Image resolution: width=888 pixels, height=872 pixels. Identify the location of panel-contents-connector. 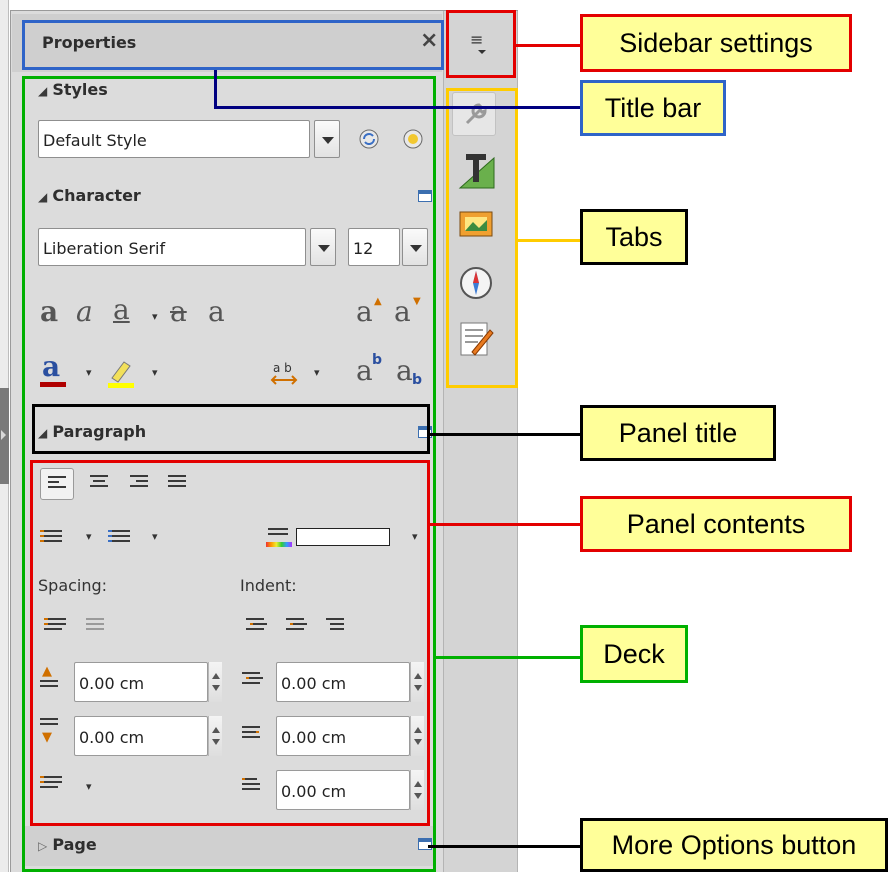
(505, 524).